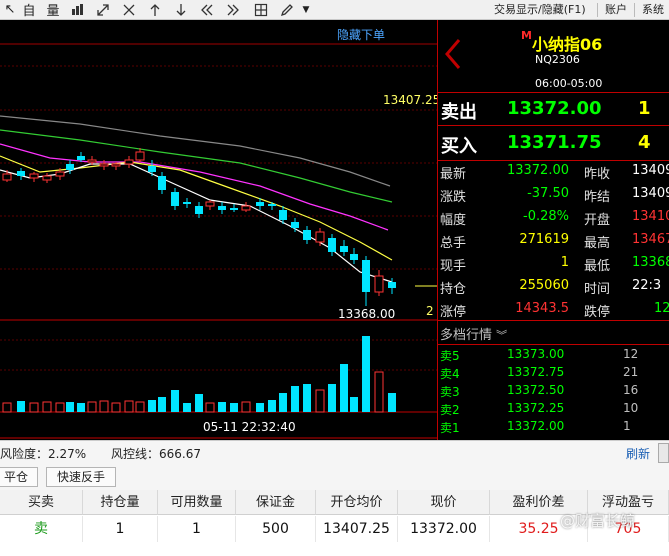 This screenshot has width=669, height=556. I want to click on depth-title: 多档行情 ︾, so click(473, 333).